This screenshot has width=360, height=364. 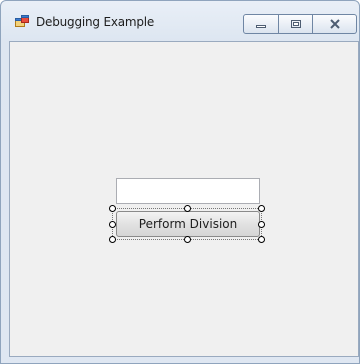 What do you see at coordinates (112, 239) in the screenshot?
I see `resize-handle-bottom-left` at bounding box center [112, 239].